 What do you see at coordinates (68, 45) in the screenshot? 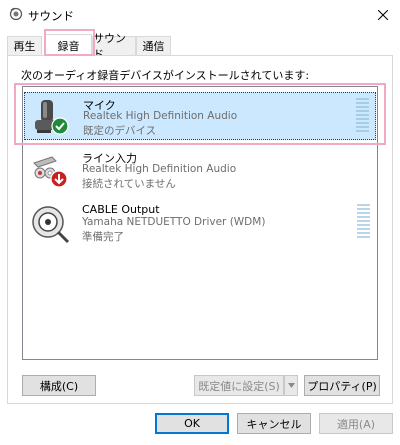
I see `tab-recording: 録音` at bounding box center [68, 45].